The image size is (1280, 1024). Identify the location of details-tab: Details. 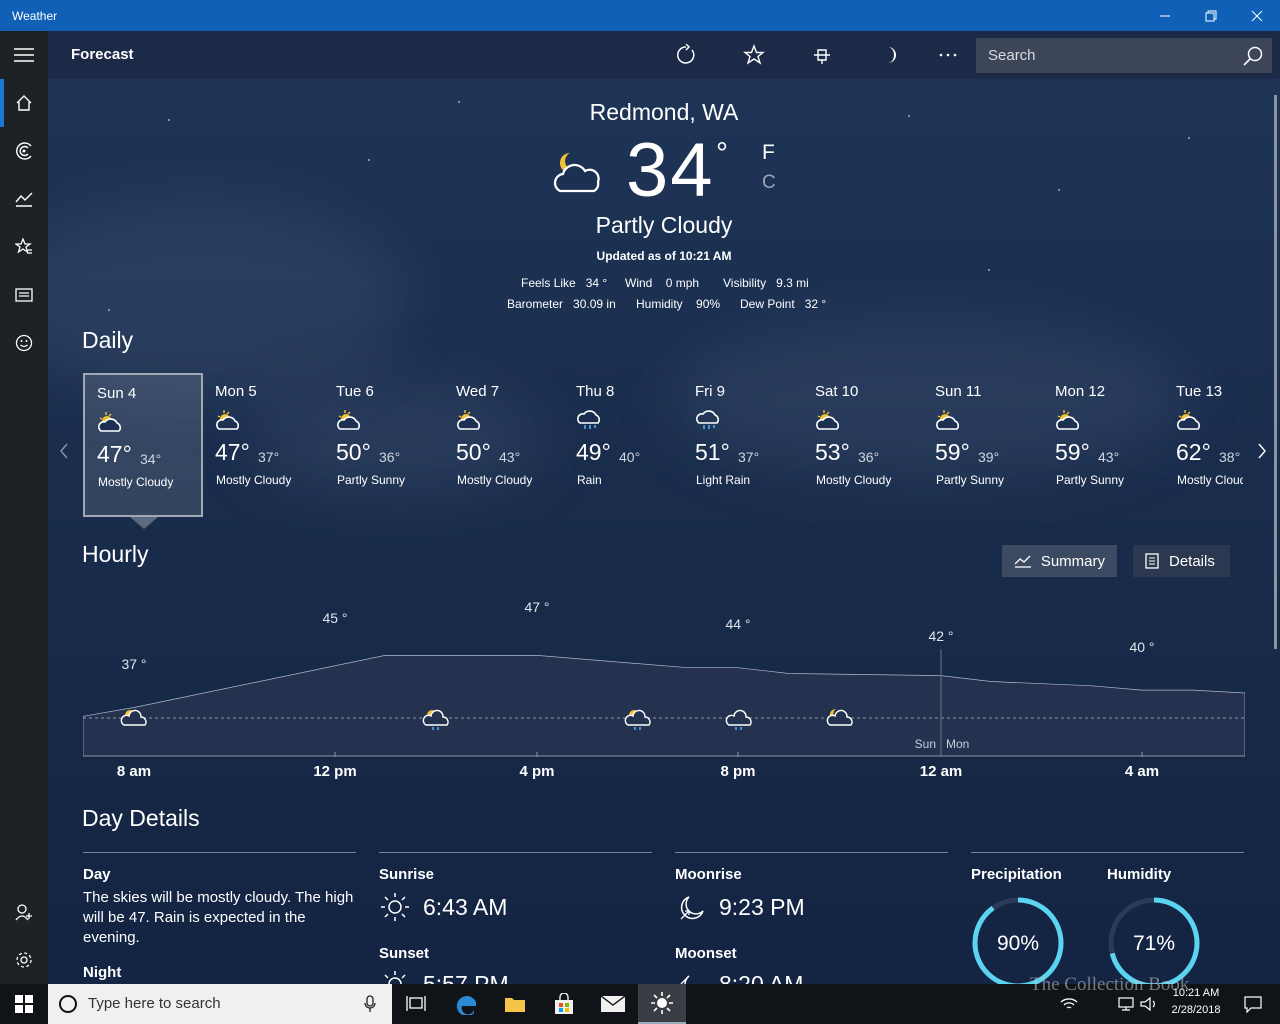
(1181, 561).